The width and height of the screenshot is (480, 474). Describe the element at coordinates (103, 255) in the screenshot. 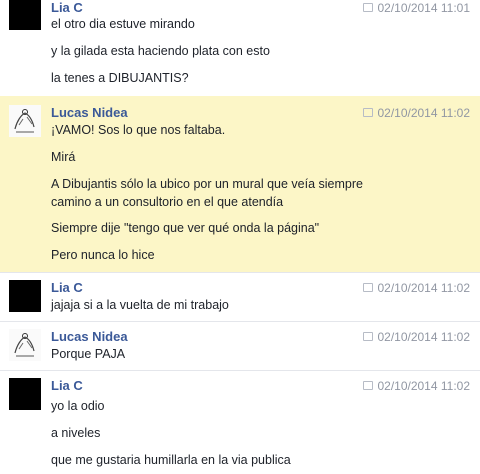

I see `message-text: Pero nunca lo hice` at that location.